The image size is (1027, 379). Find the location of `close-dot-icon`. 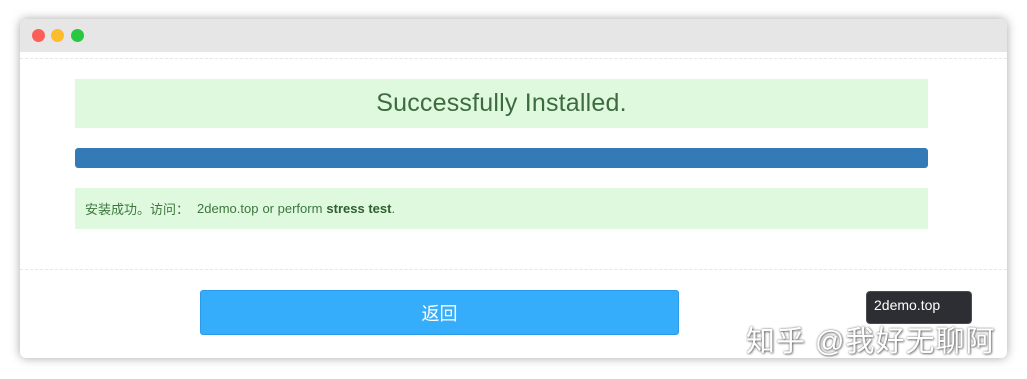

close-dot-icon is located at coordinates (38, 35).